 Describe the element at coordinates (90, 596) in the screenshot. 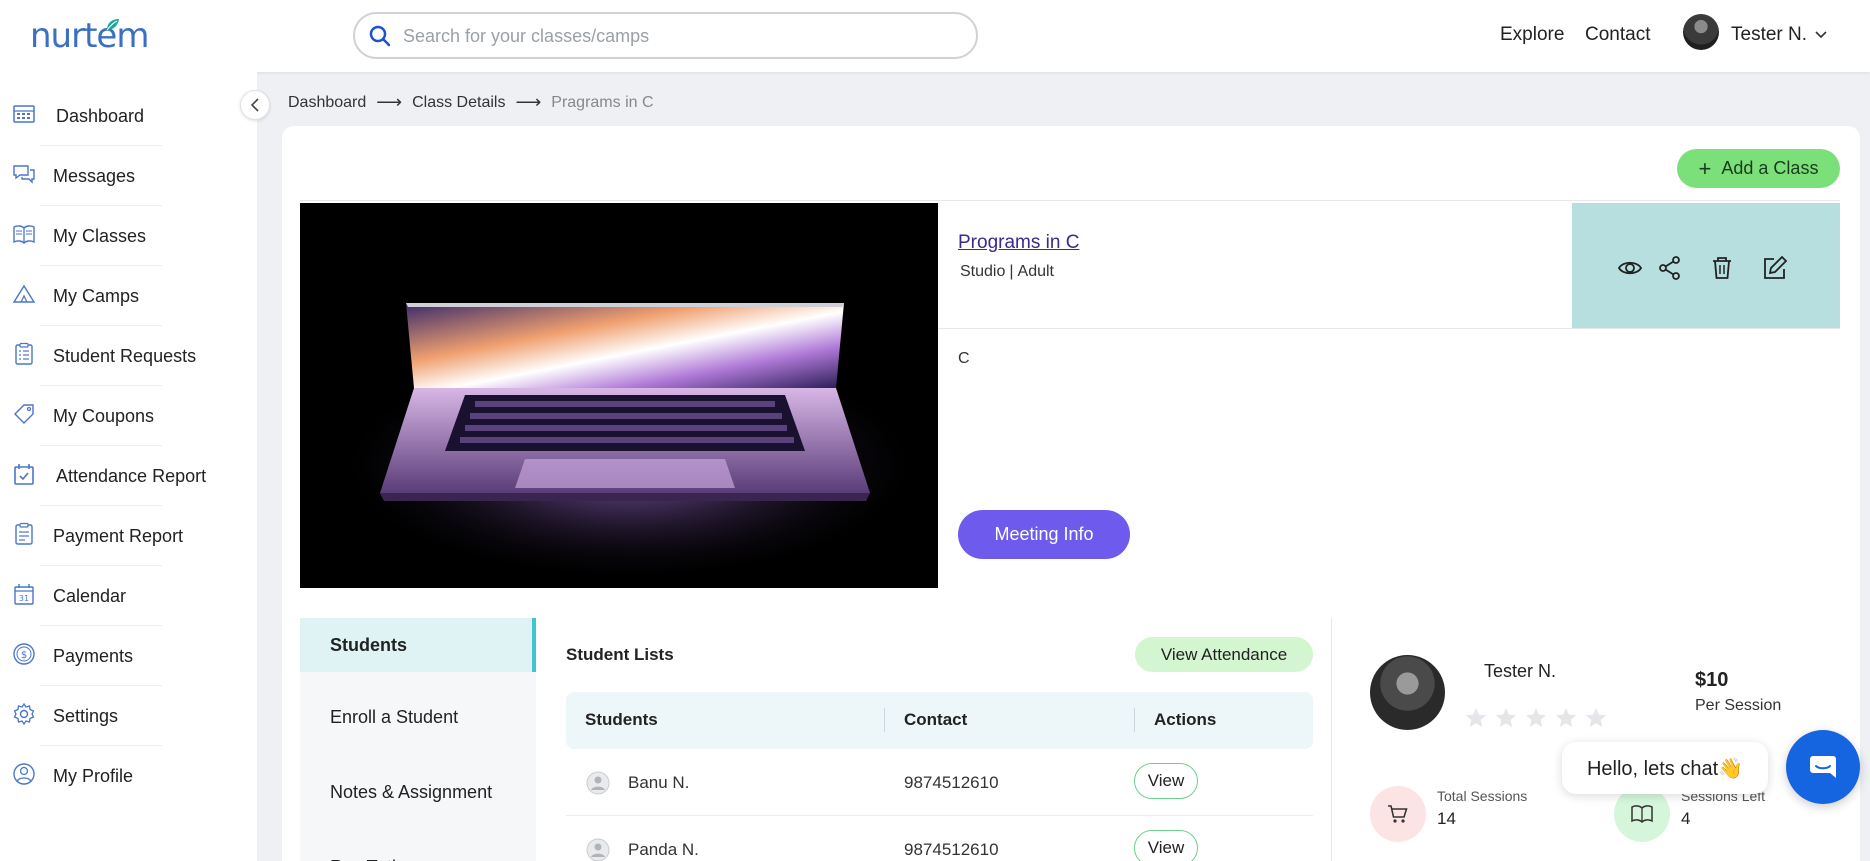

I see `sidebar-item-label: Calendar` at that location.